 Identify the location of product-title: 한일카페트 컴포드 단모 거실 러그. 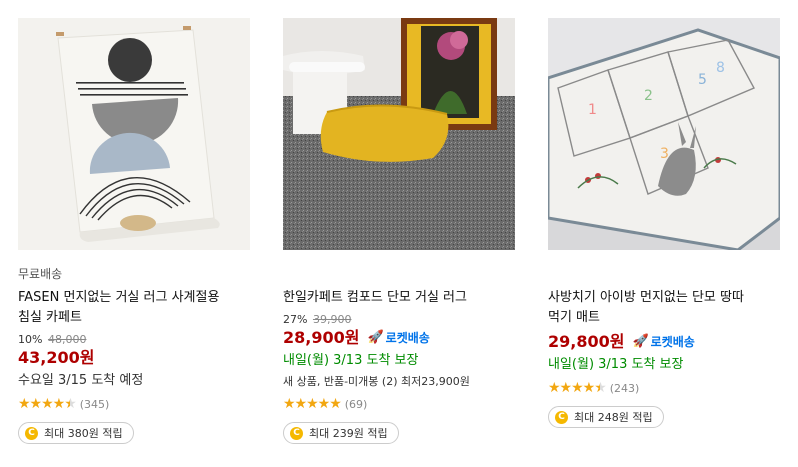
(399, 298).